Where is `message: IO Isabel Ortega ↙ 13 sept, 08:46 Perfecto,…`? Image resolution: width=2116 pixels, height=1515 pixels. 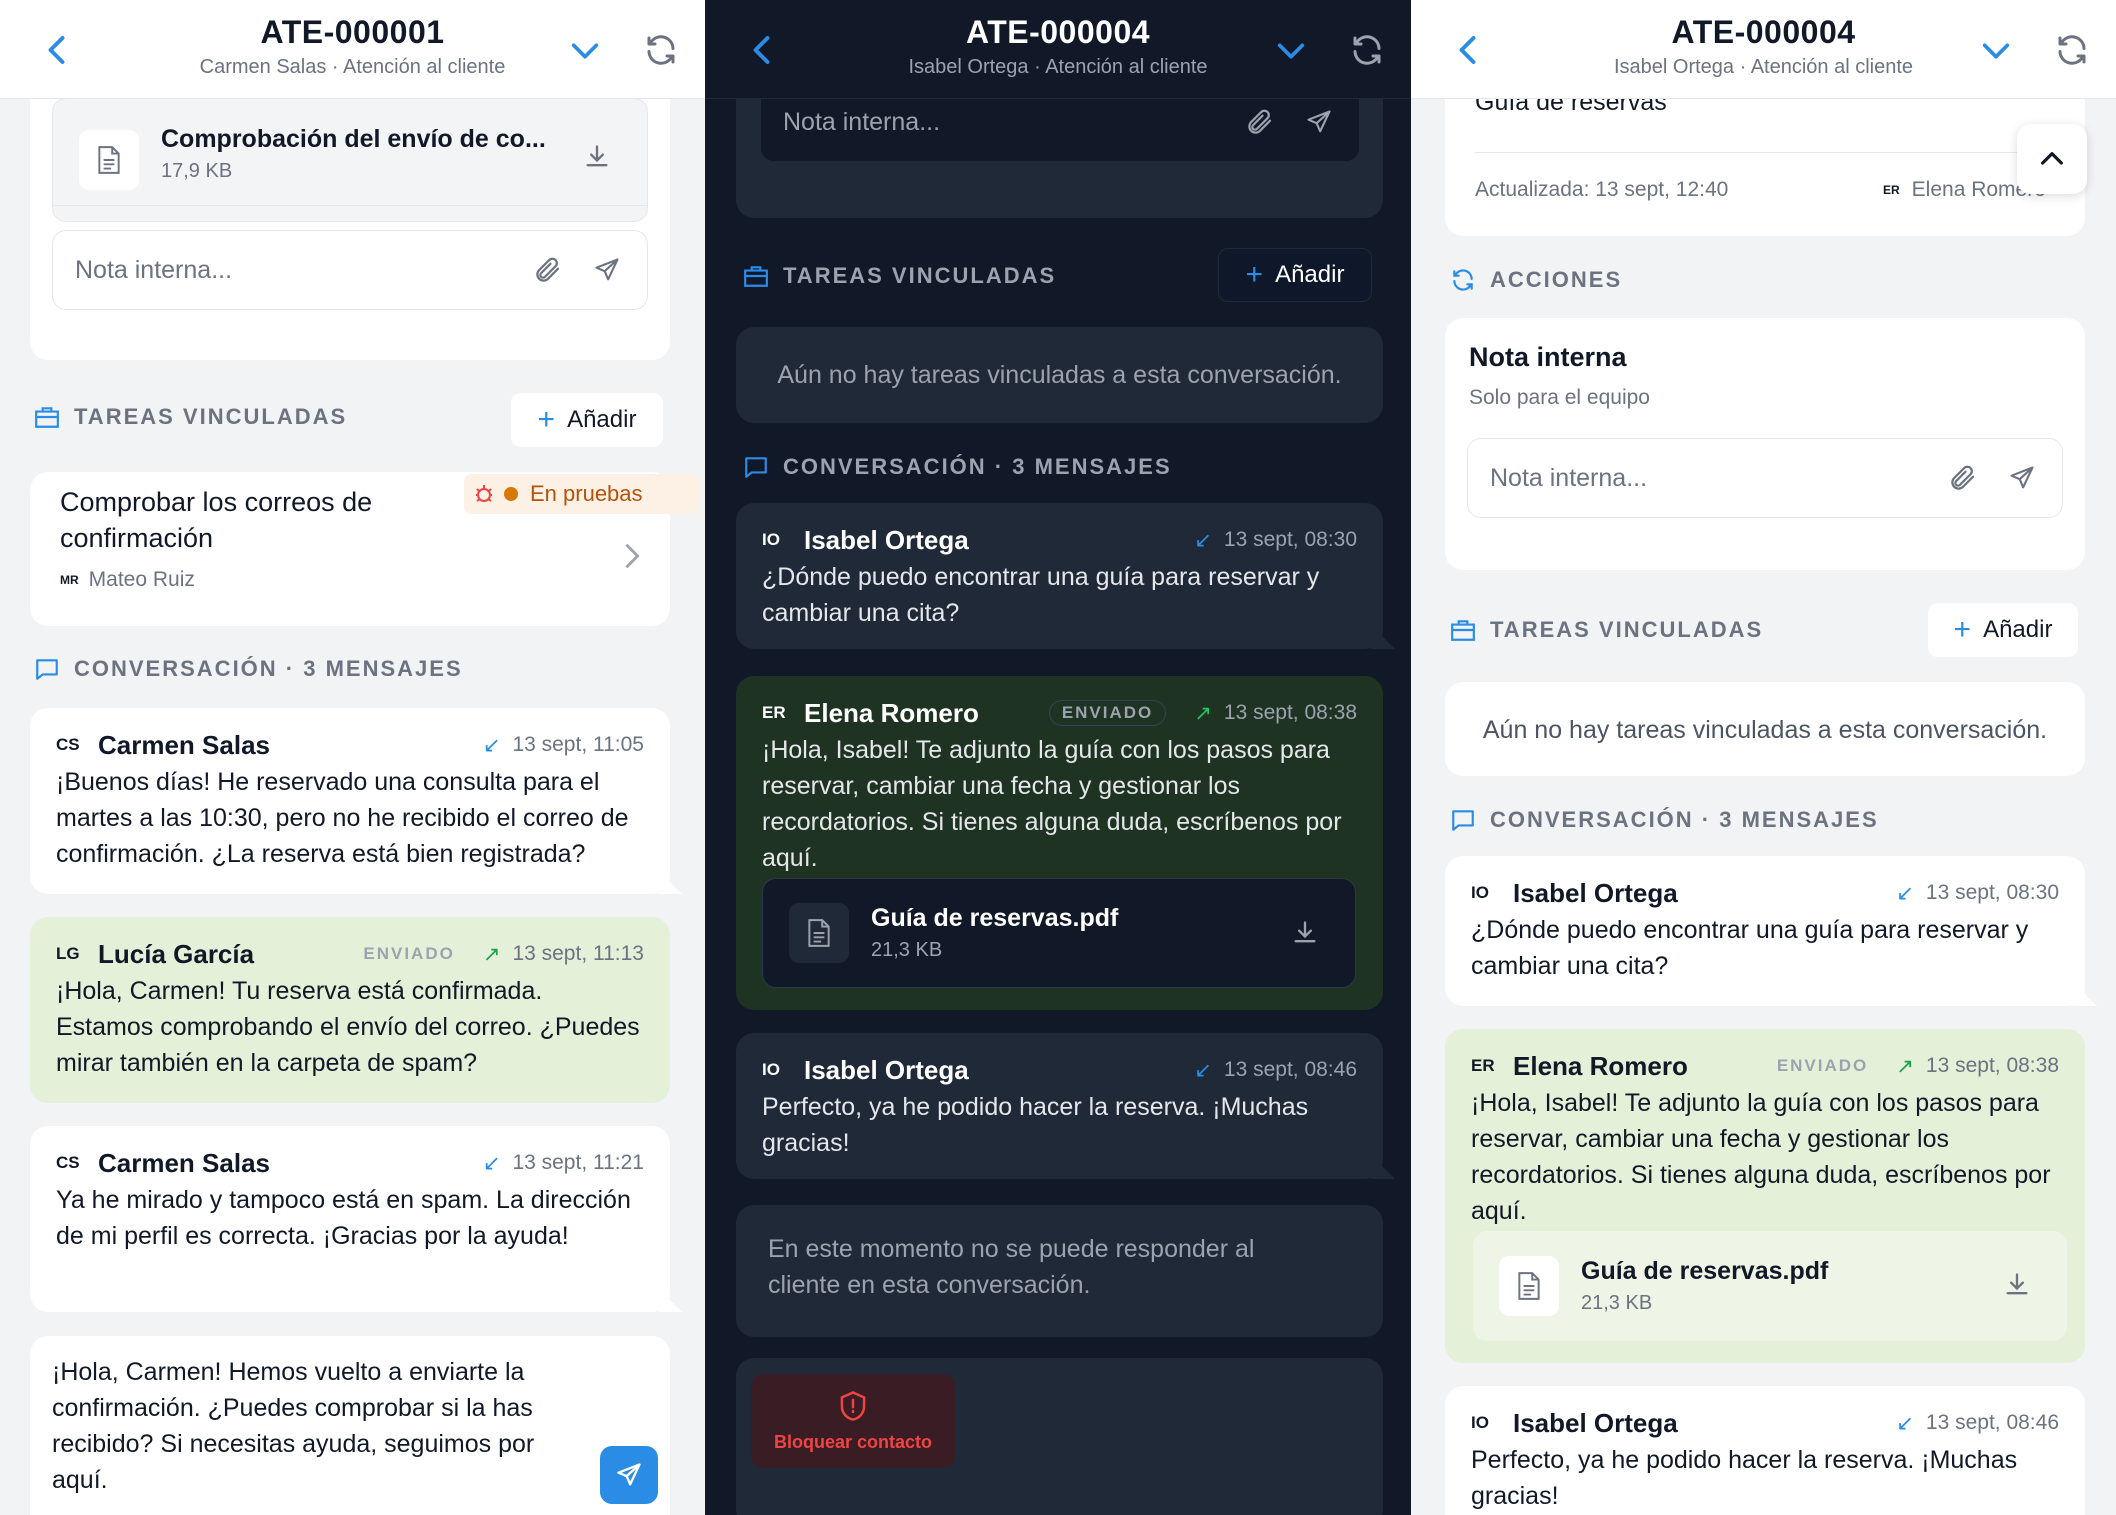 message: IO Isabel Ortega ↙ 13 sept, 08:46 Perfecto,… is located at coordinates (1065, 1106).